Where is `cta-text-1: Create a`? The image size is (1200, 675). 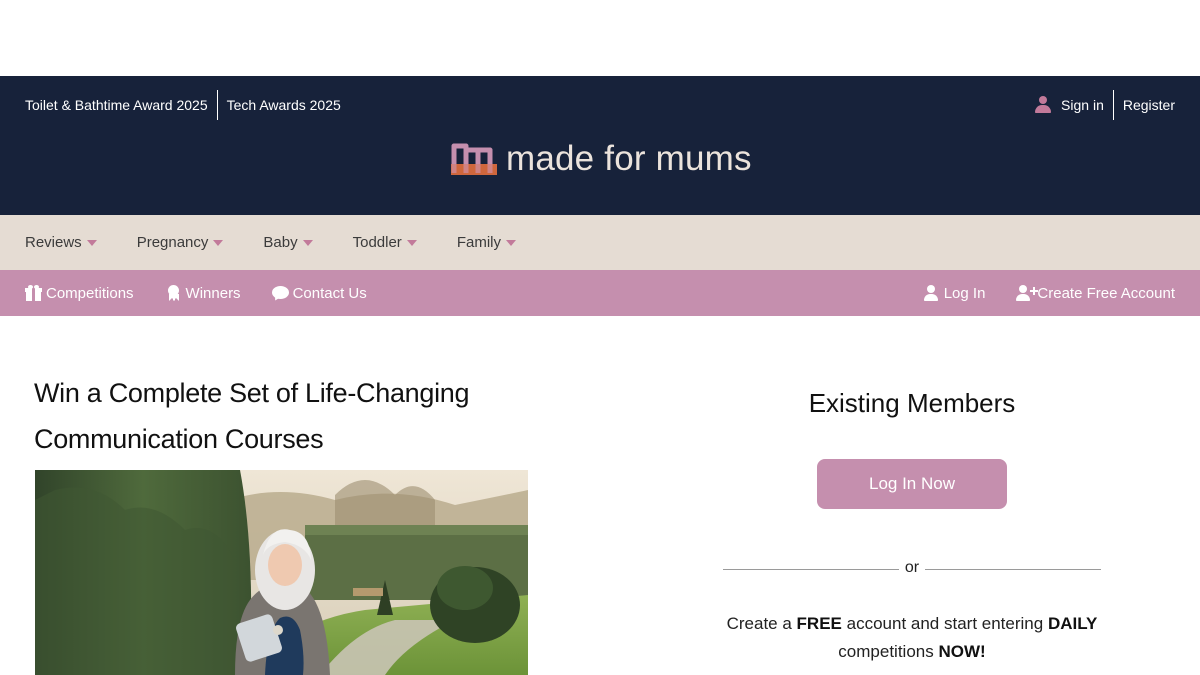 cta-text-1: Create a is located at coordinates (759, 623).